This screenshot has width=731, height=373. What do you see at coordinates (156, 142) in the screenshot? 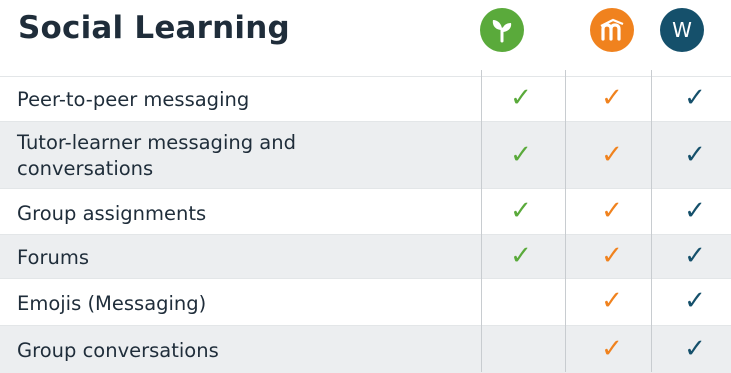
I see `row-label-line1: Tutor-learner messaging and` at bounding box center [156, 142].